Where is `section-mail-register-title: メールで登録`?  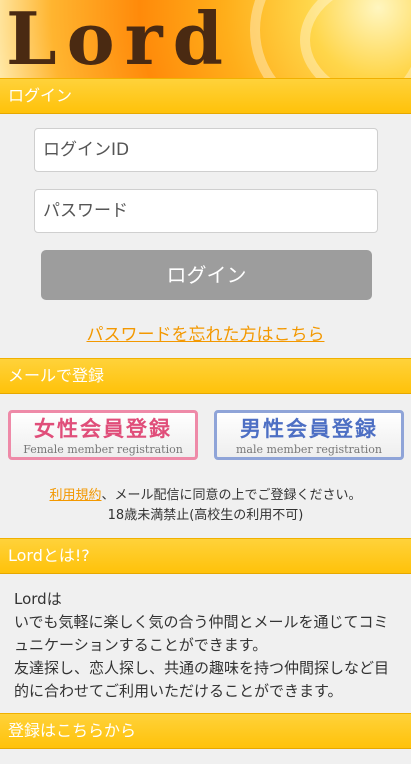 section-mail-register-title: メールで登録 is located at coordinates (205, 376).